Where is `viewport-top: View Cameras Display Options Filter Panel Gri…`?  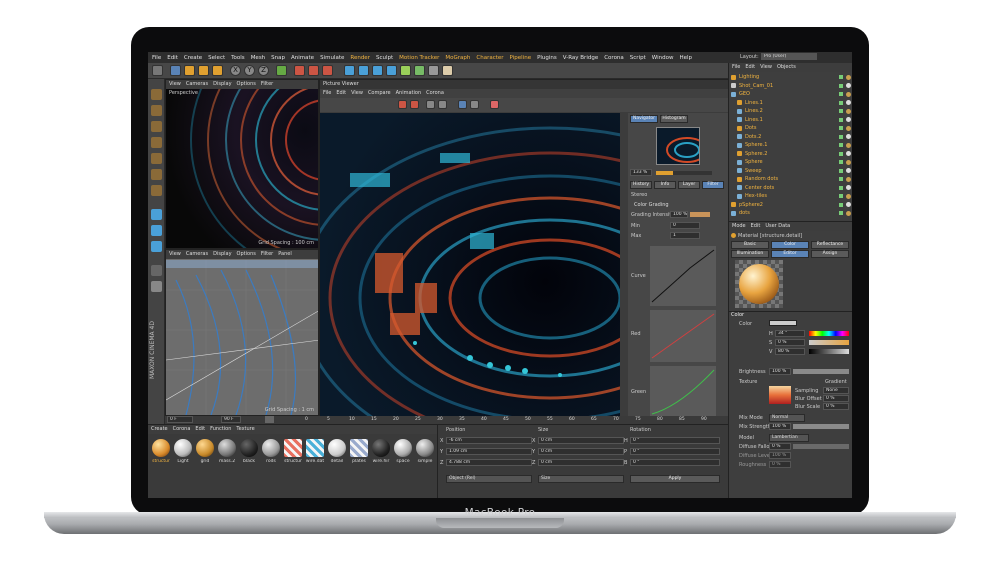 viewport-top: View Cameras Display Options Filter Panel Gri… is located at coordinates (242, 332).